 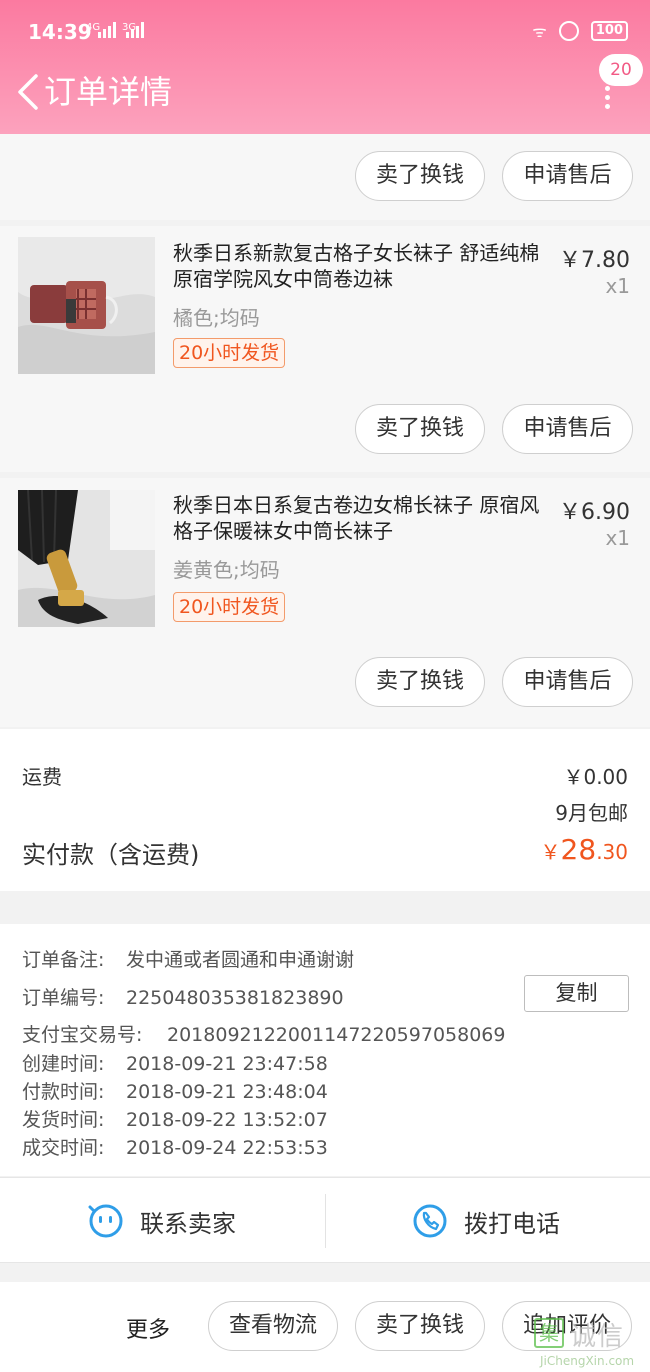 I want to click on signal-bars-icon, so click(x=107, y=30).